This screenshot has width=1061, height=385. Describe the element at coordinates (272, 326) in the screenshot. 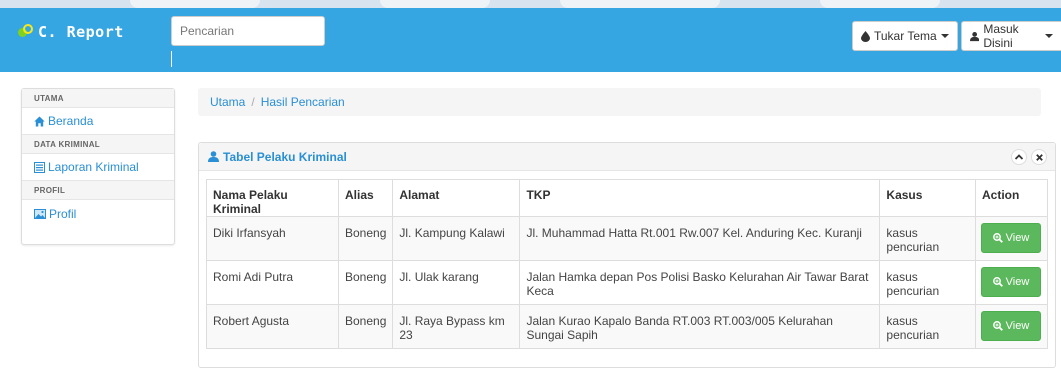

I see `cell-nama: Robert Agusta` at that location.